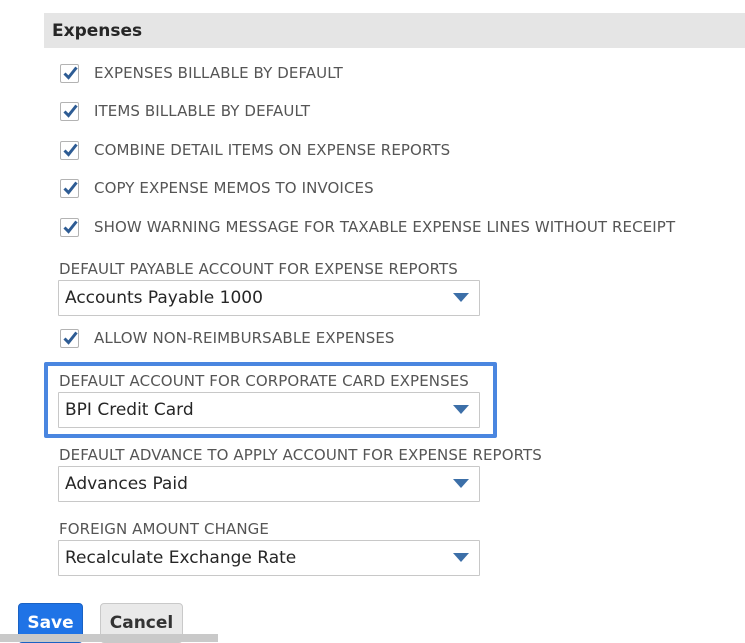 The height and width of the screenshot is (643, 745). Describe the element at coordinates (202, 111) in the screenshot. I see `checkbox-label: ITEMS BILLABLE BY DEFAULT` at that location.